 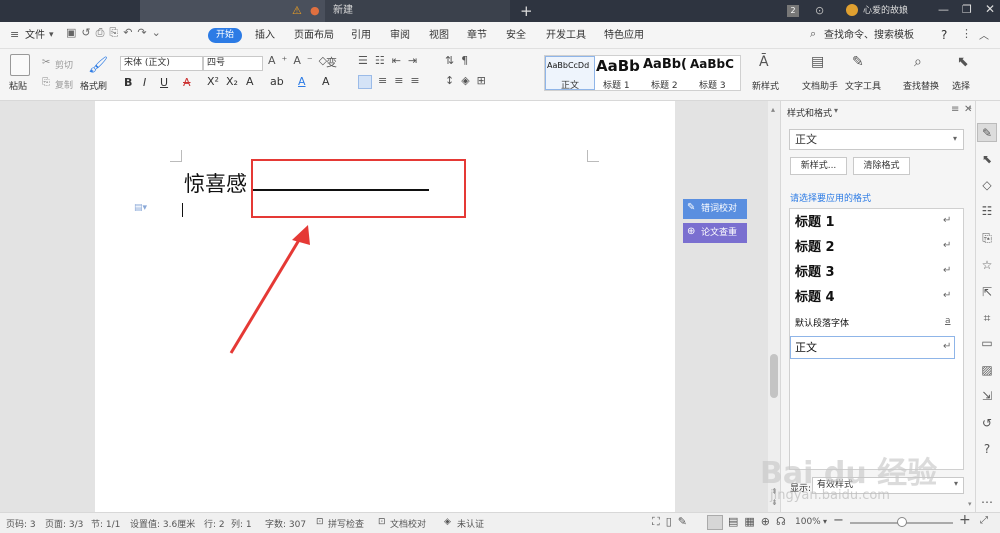 I want to click on collapse-ribbon-icon: ︿, so click(x=984, y=34).